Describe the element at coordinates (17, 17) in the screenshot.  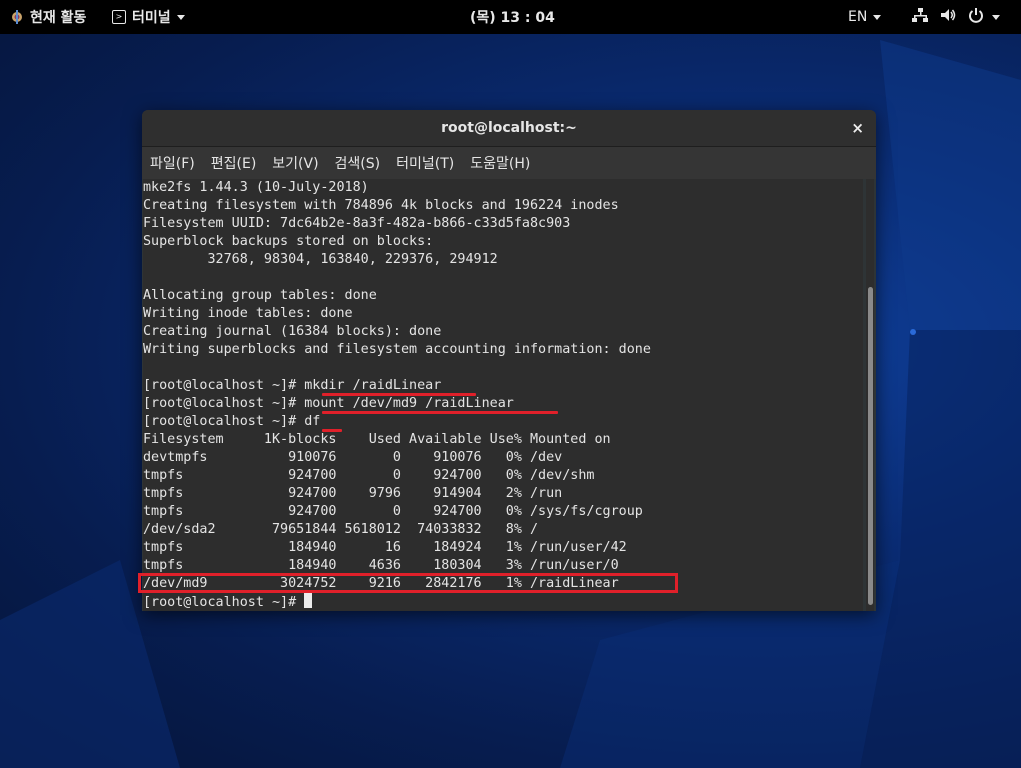
I see `activities-icon` at that location.